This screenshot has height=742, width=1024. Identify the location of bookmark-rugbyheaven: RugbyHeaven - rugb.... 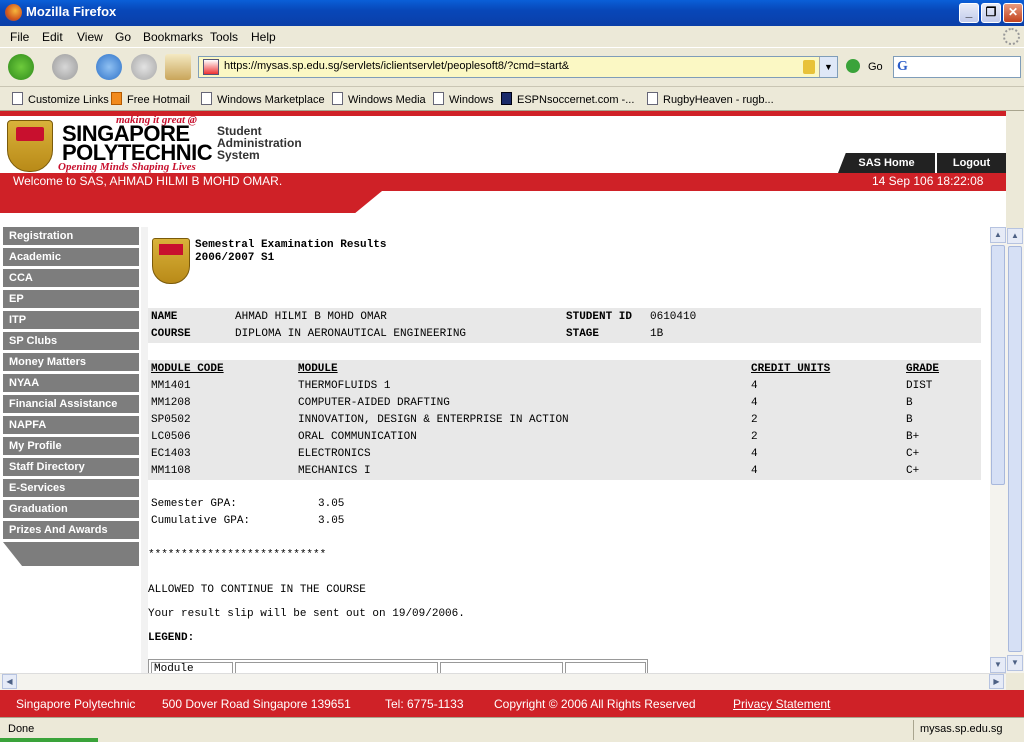
(710, 99).